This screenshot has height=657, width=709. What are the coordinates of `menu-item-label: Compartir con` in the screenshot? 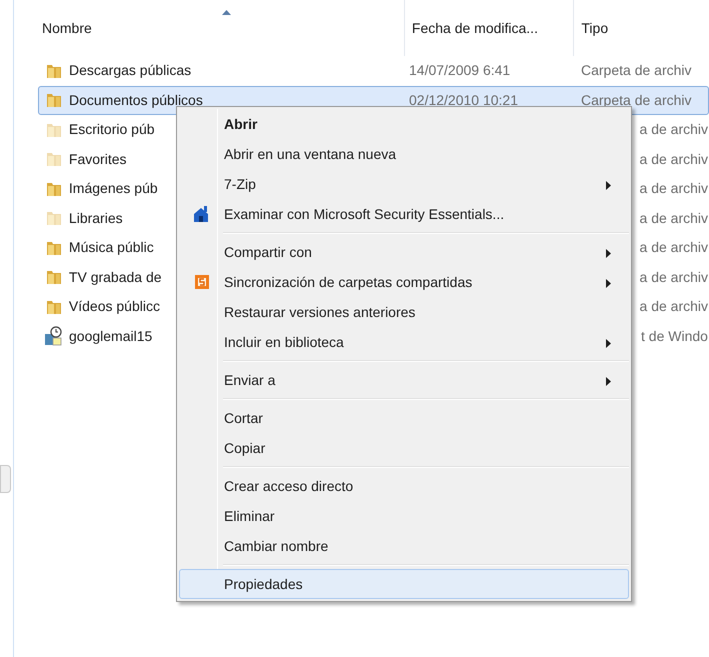 It's located at (268, 252).